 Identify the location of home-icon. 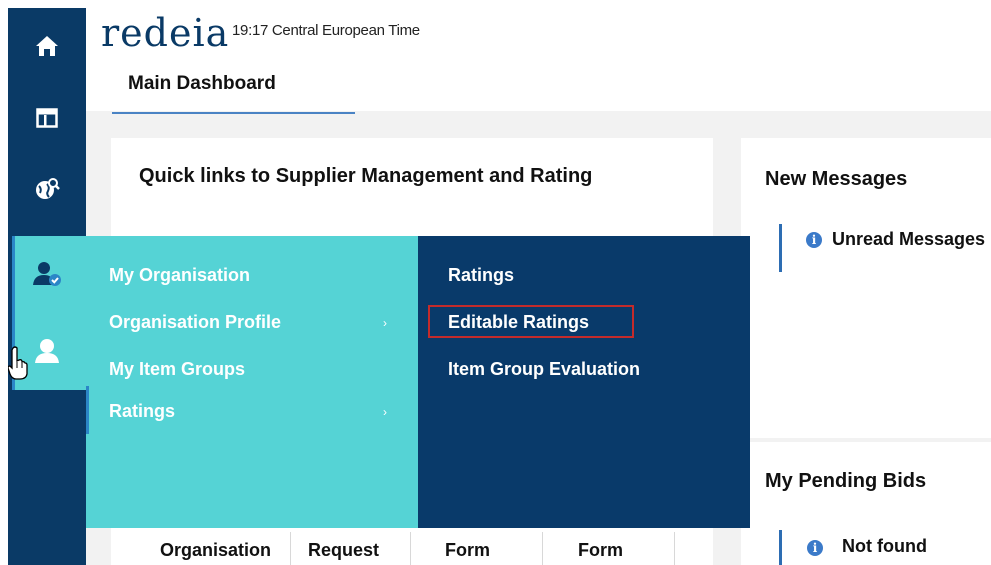
(47, 46).